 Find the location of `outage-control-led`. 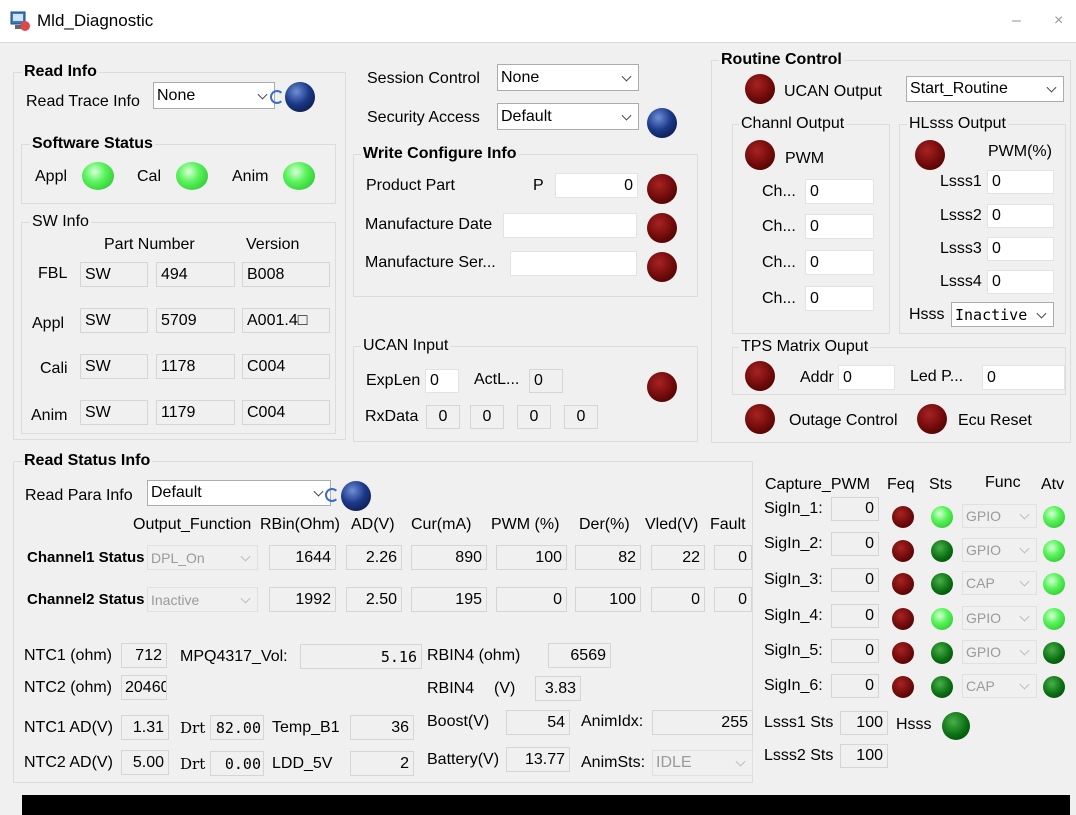

outage-control-led is located at coordinates (760, 419).